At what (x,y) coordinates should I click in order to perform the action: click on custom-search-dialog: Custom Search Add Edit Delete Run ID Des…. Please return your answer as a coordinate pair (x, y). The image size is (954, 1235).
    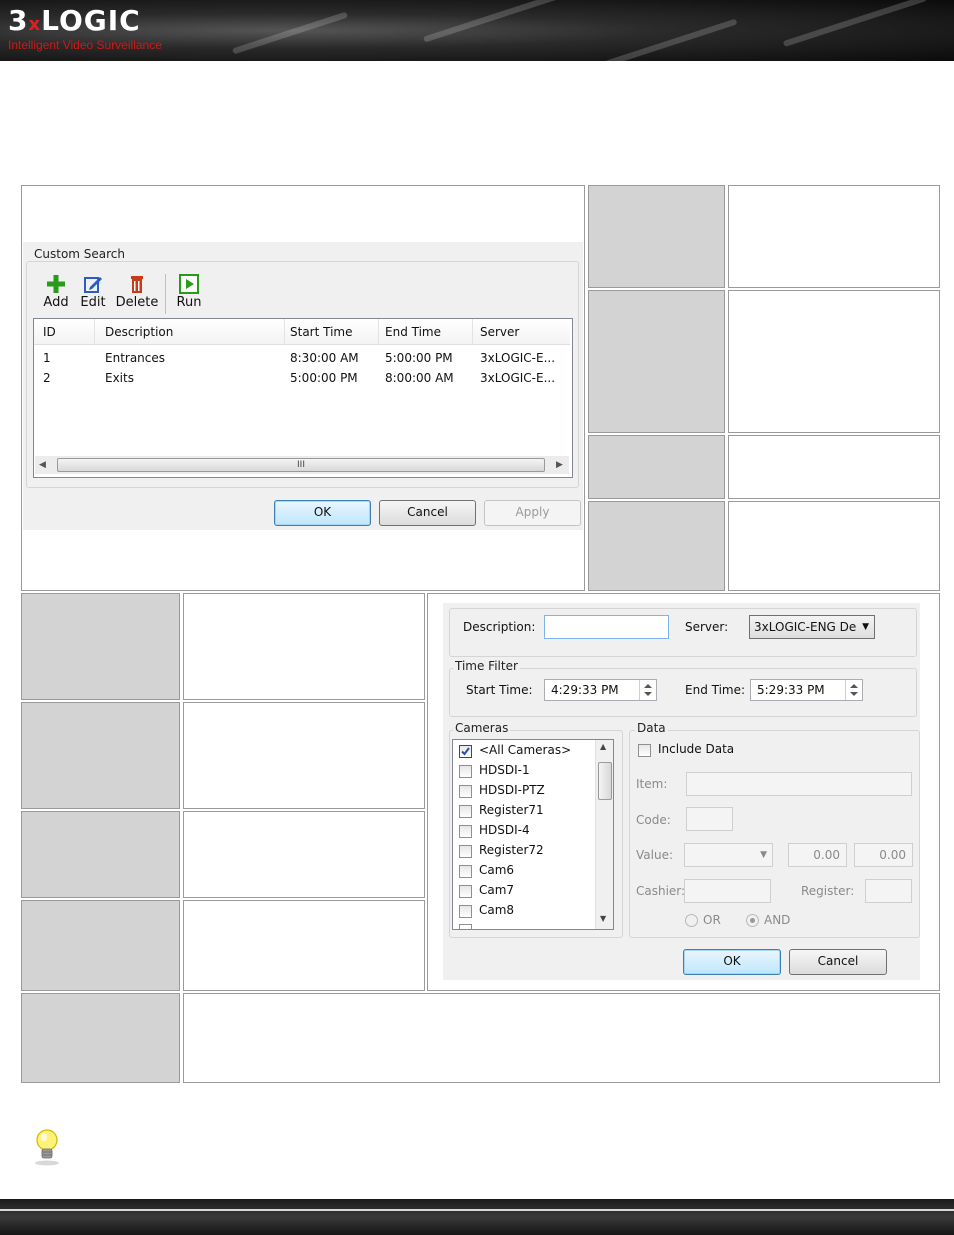
    Looking at the image, I should click on (303, 386).